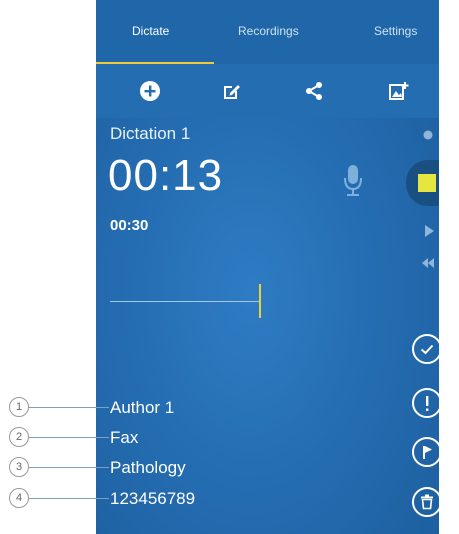  I want to click on category-label: Pathology, so click(148, 467).